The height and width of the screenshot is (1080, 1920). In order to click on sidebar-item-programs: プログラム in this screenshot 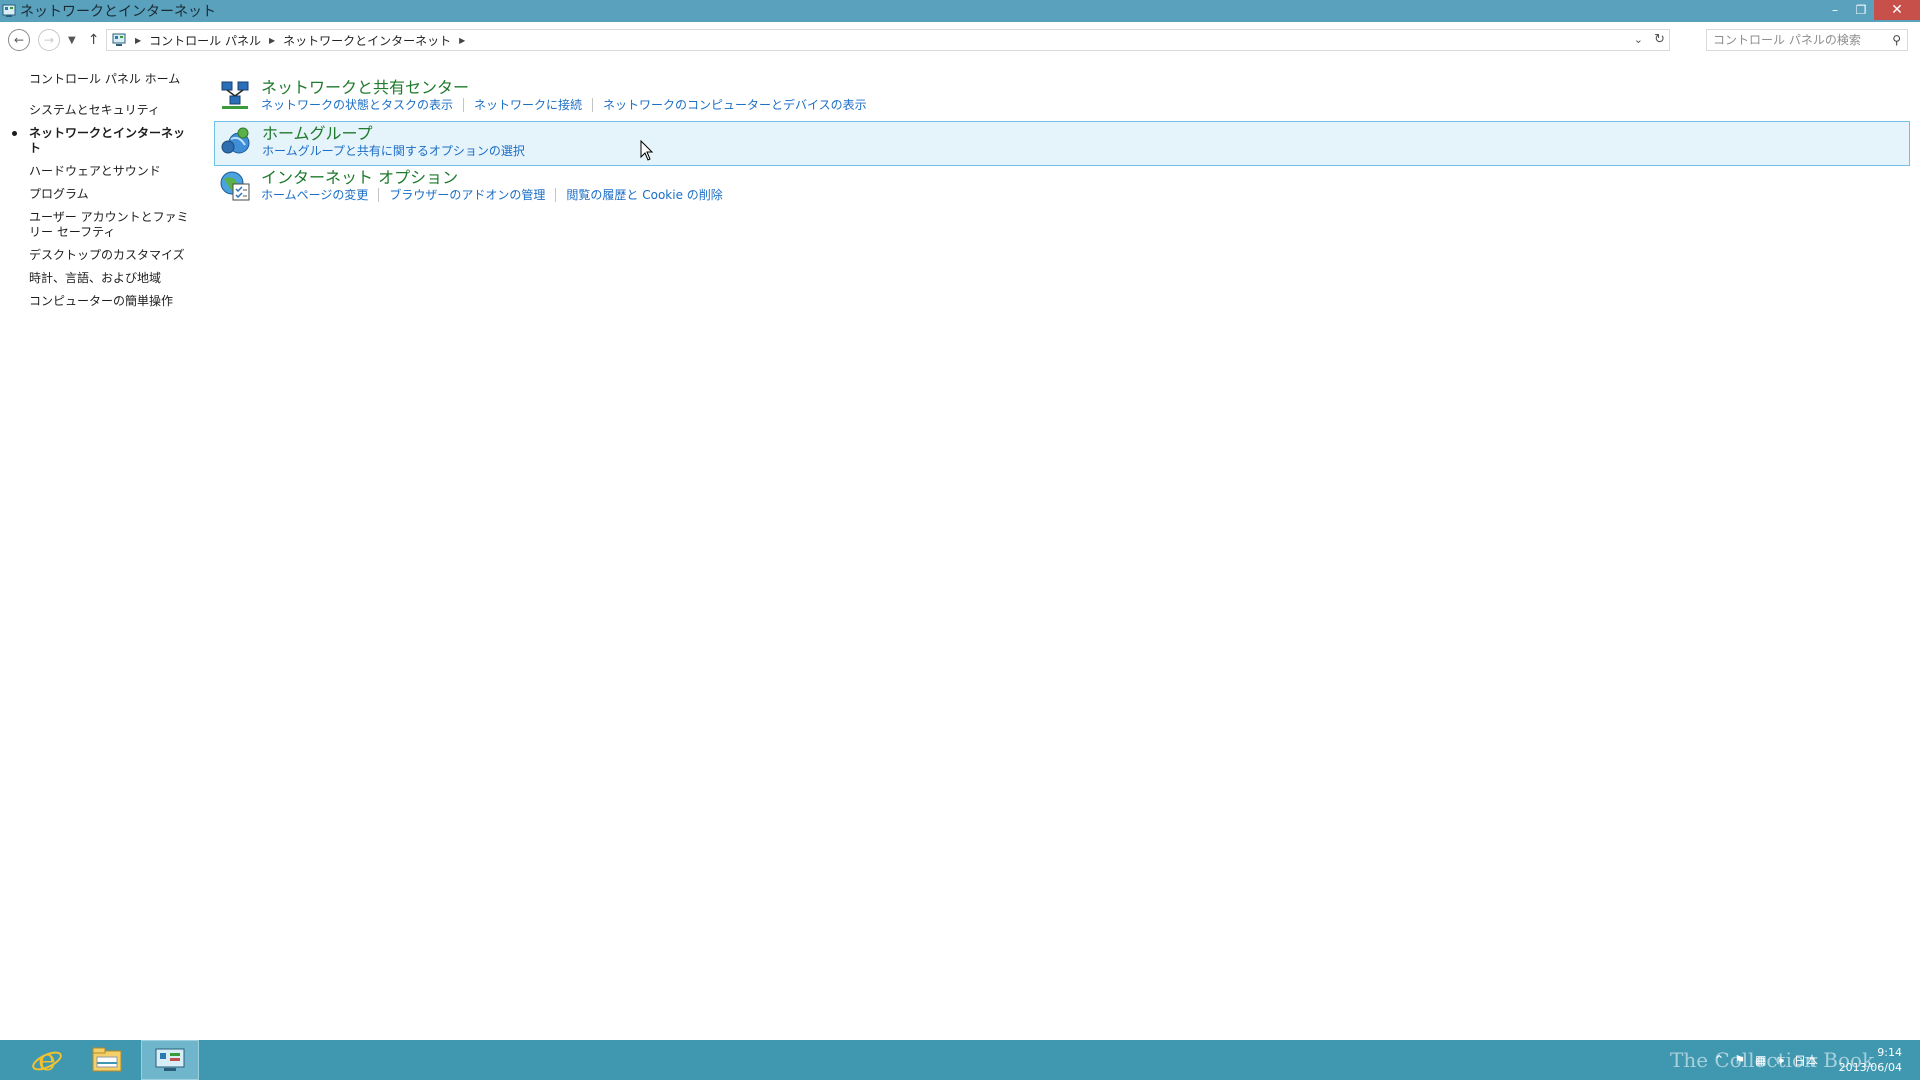, I will do `click(96, 194)`.